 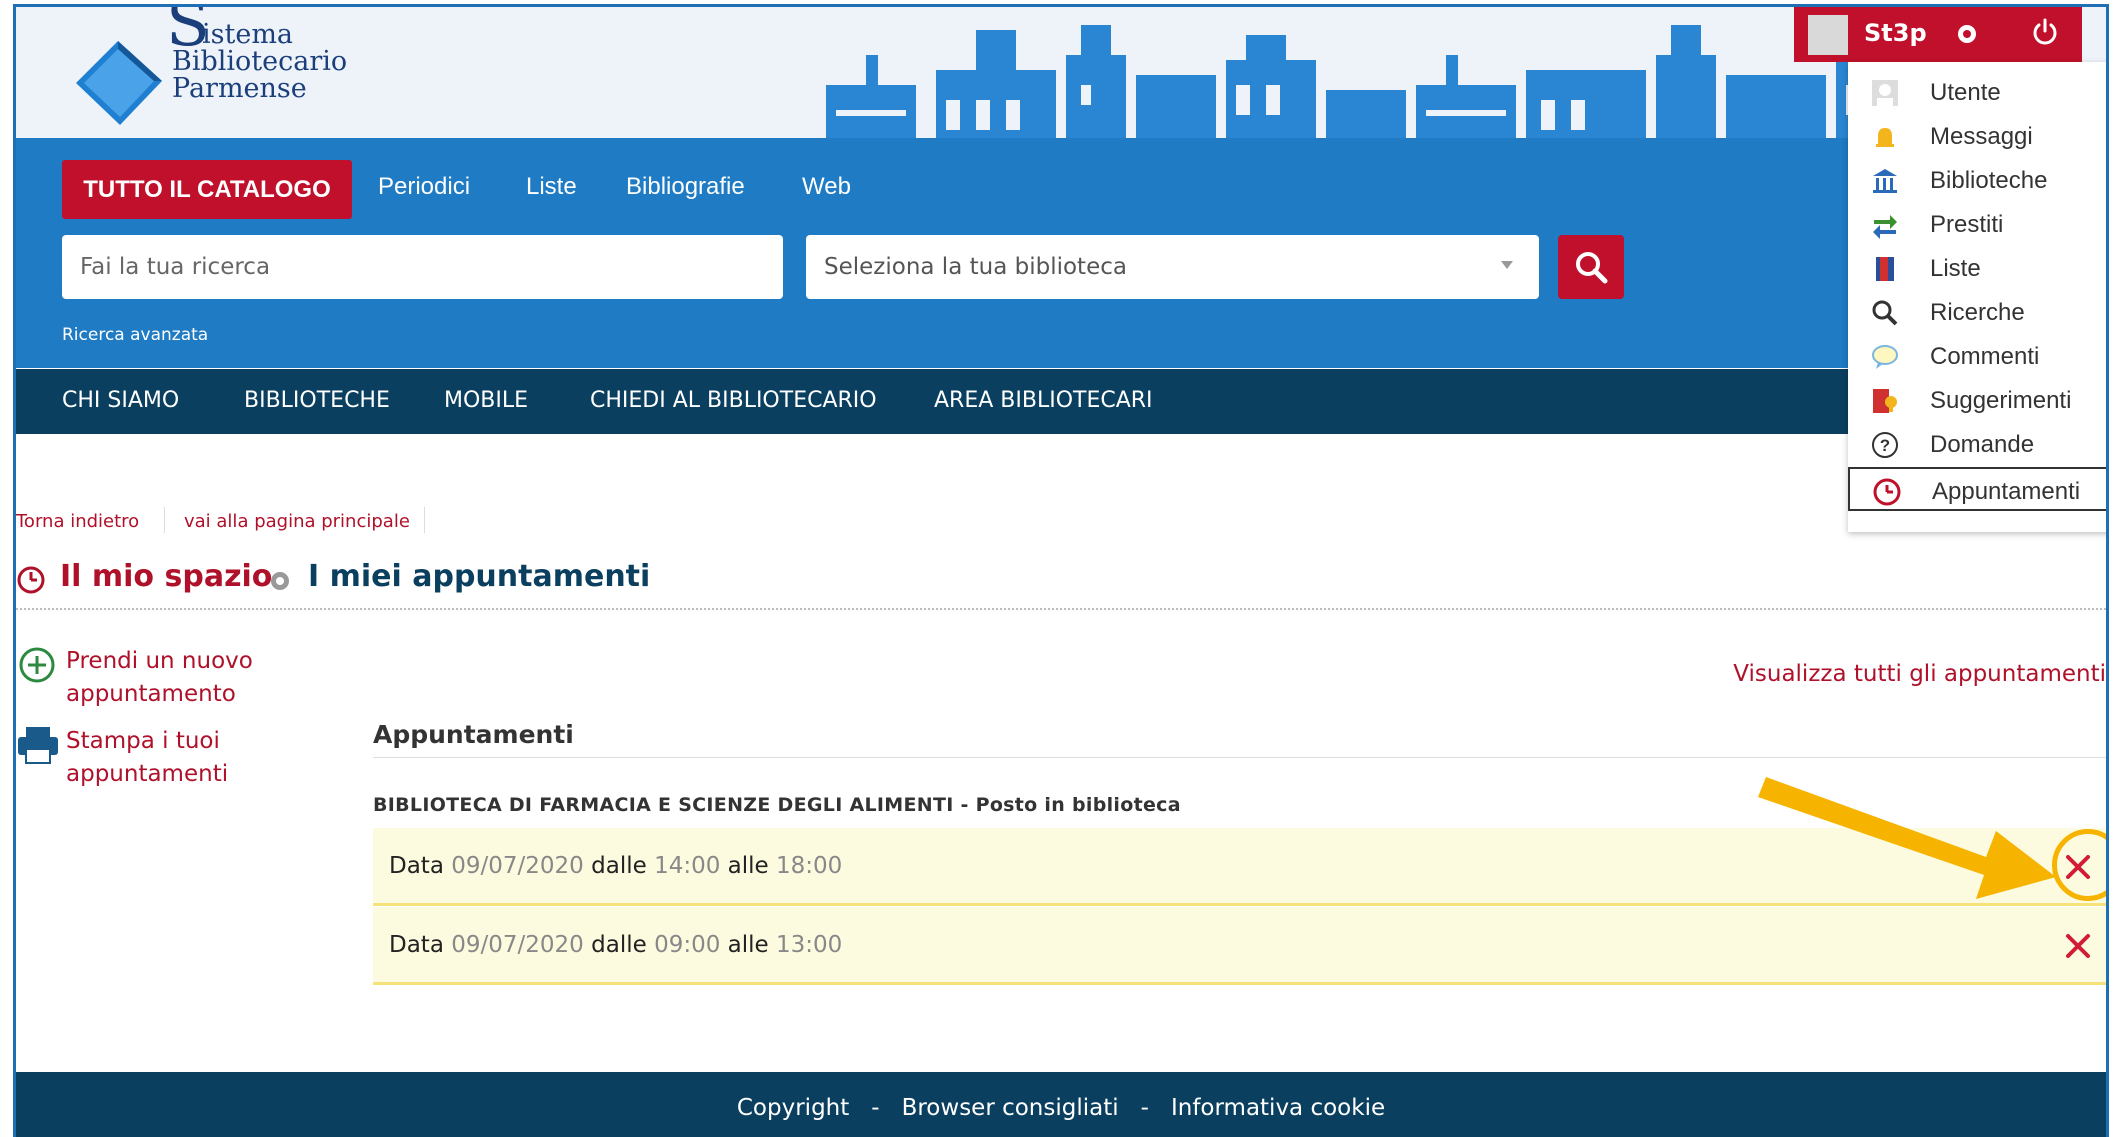 I want to click on menu-item-ricerche: Ricerche, so click(x=1977, y=312).